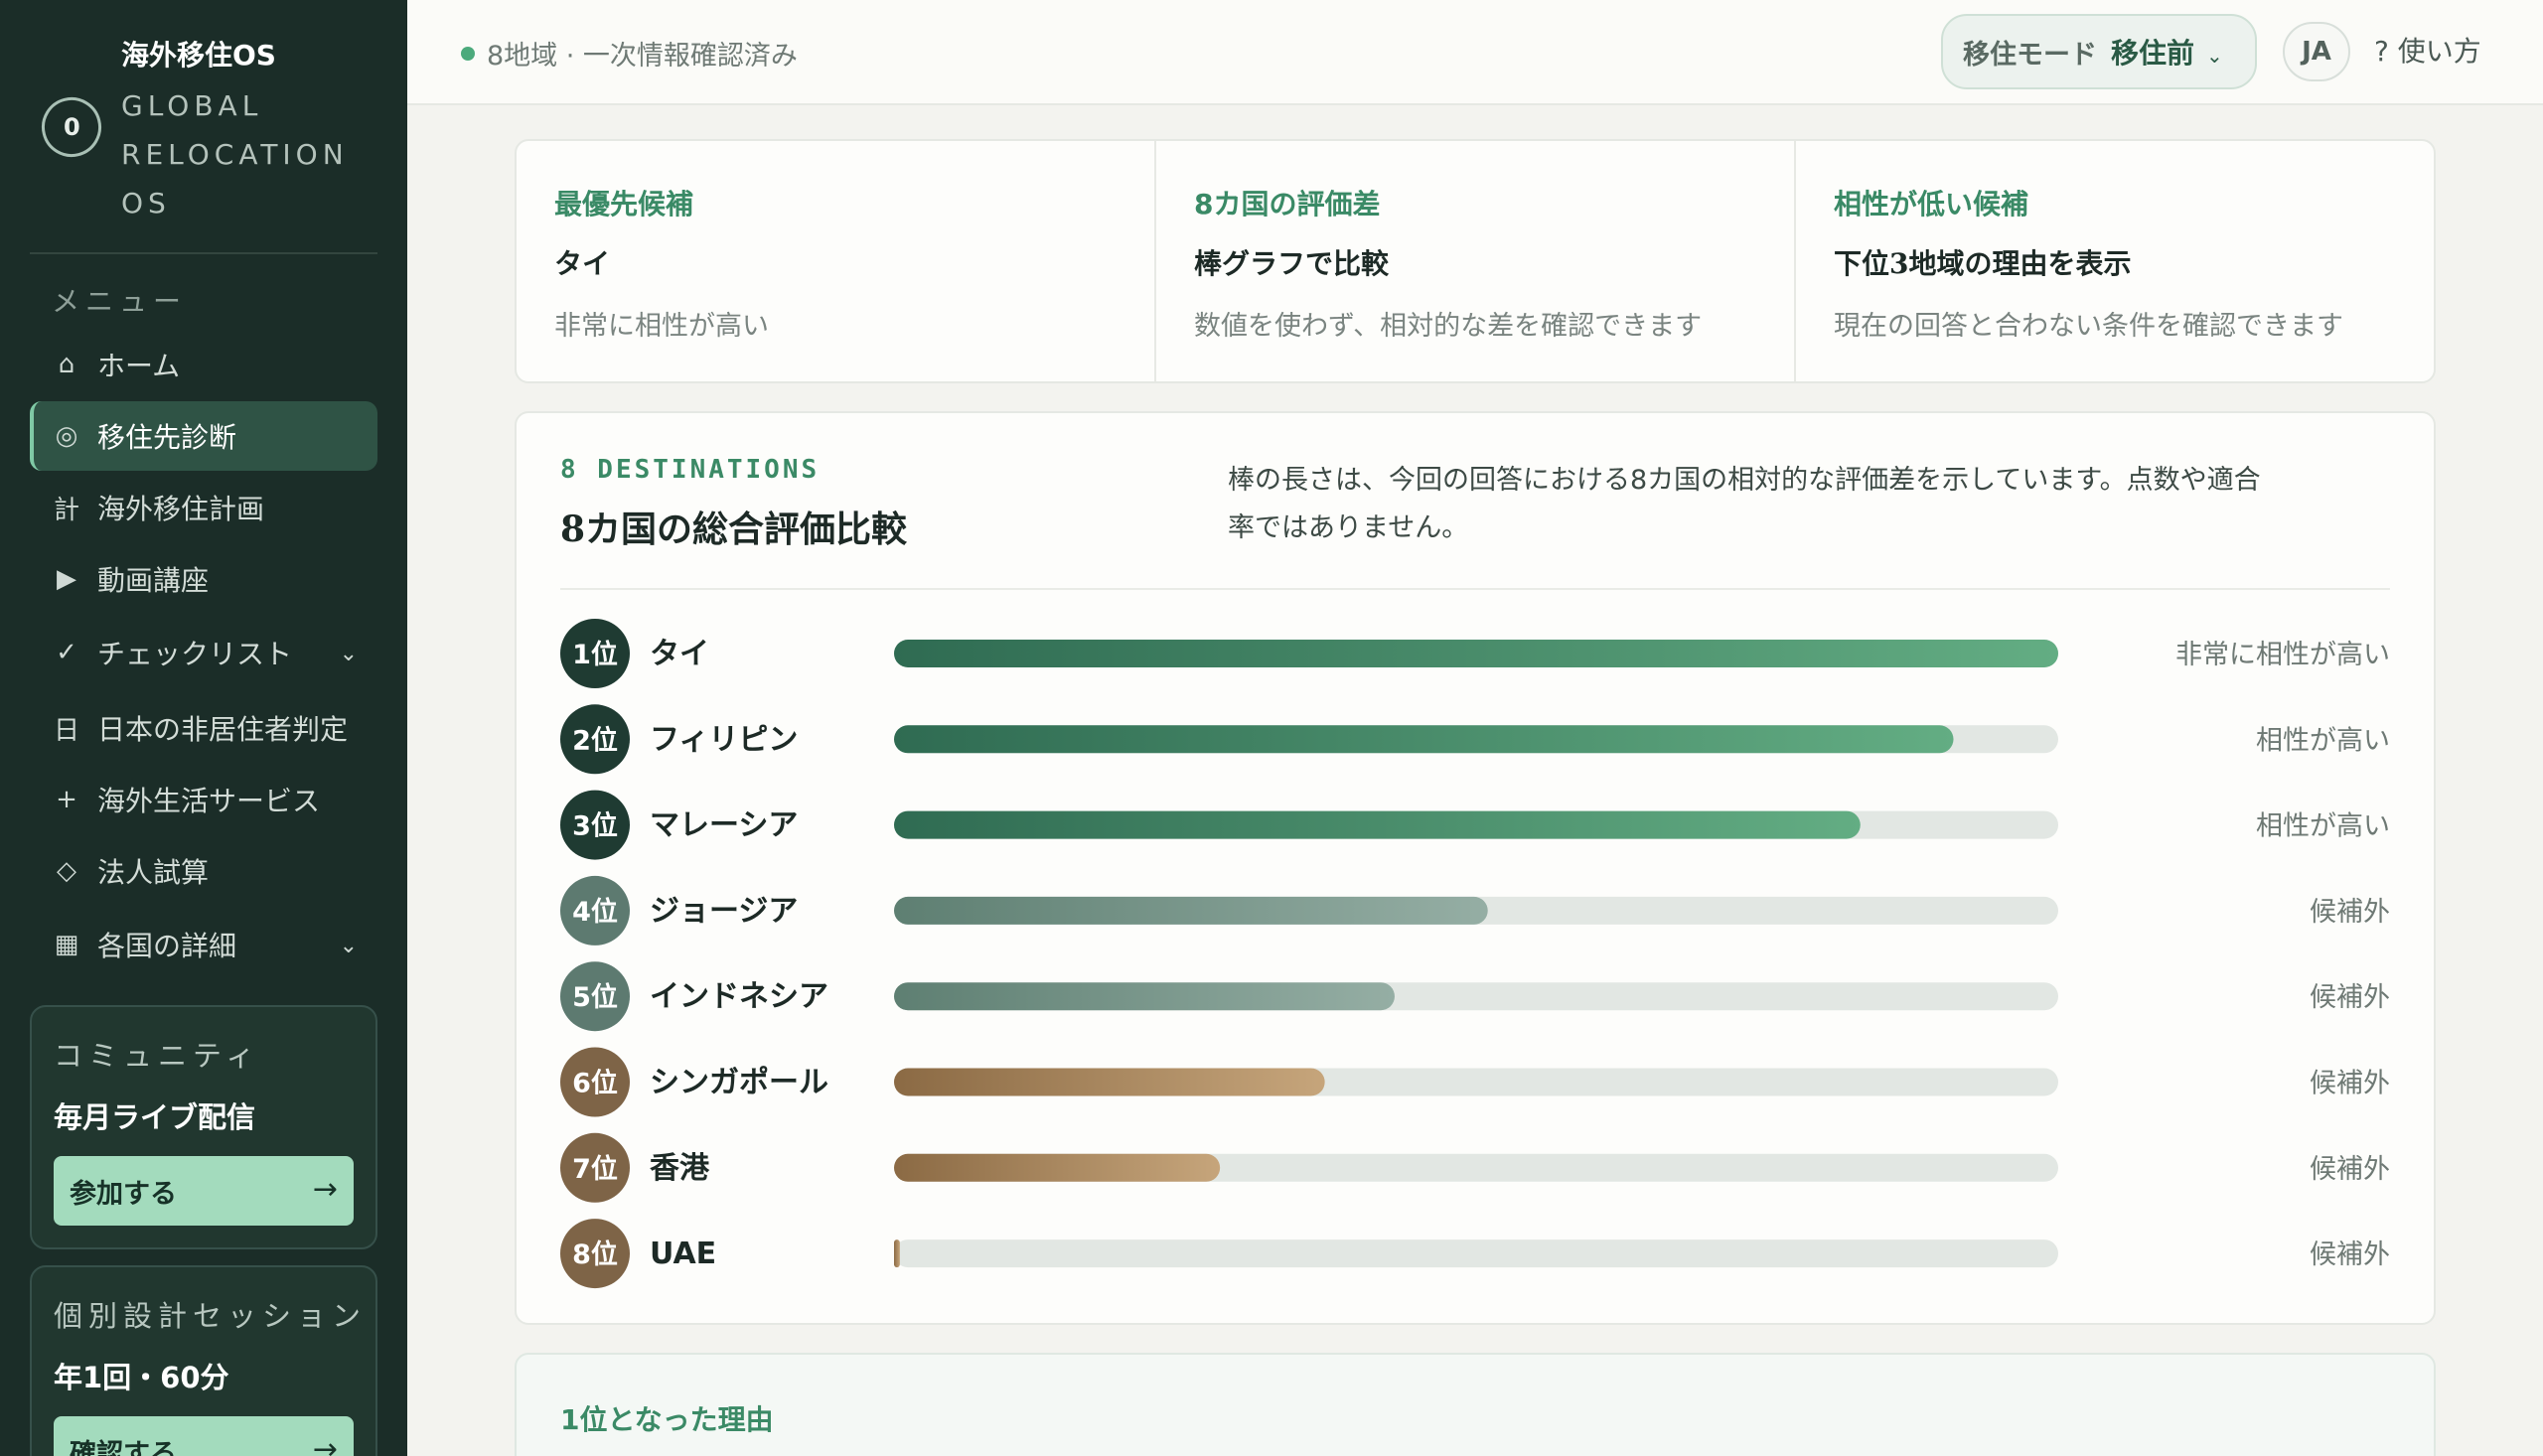  Describe the element at coordinates (167, 946) in the screenshot. I see `sidebar-item-label: 各国の詳細` at that location.